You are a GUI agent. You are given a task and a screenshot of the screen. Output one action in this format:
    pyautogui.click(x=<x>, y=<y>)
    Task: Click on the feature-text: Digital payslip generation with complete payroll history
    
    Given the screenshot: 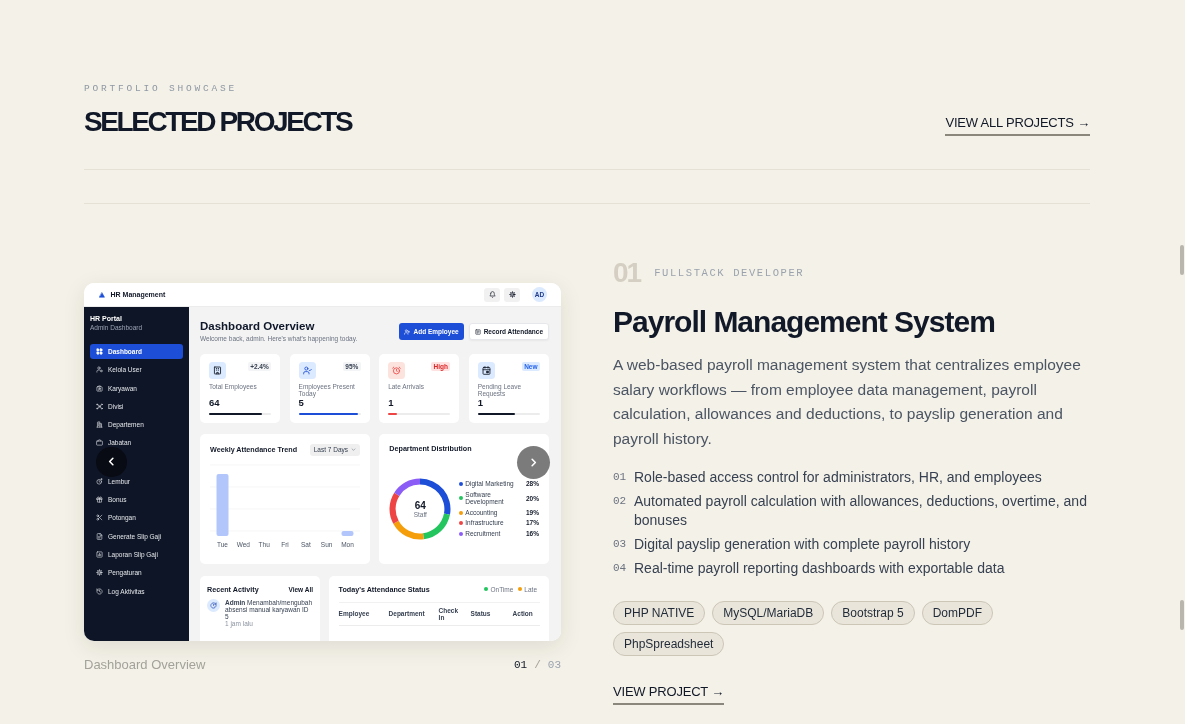 What is the action you would take?
    pyautogui.click(x=802, y=544)
    